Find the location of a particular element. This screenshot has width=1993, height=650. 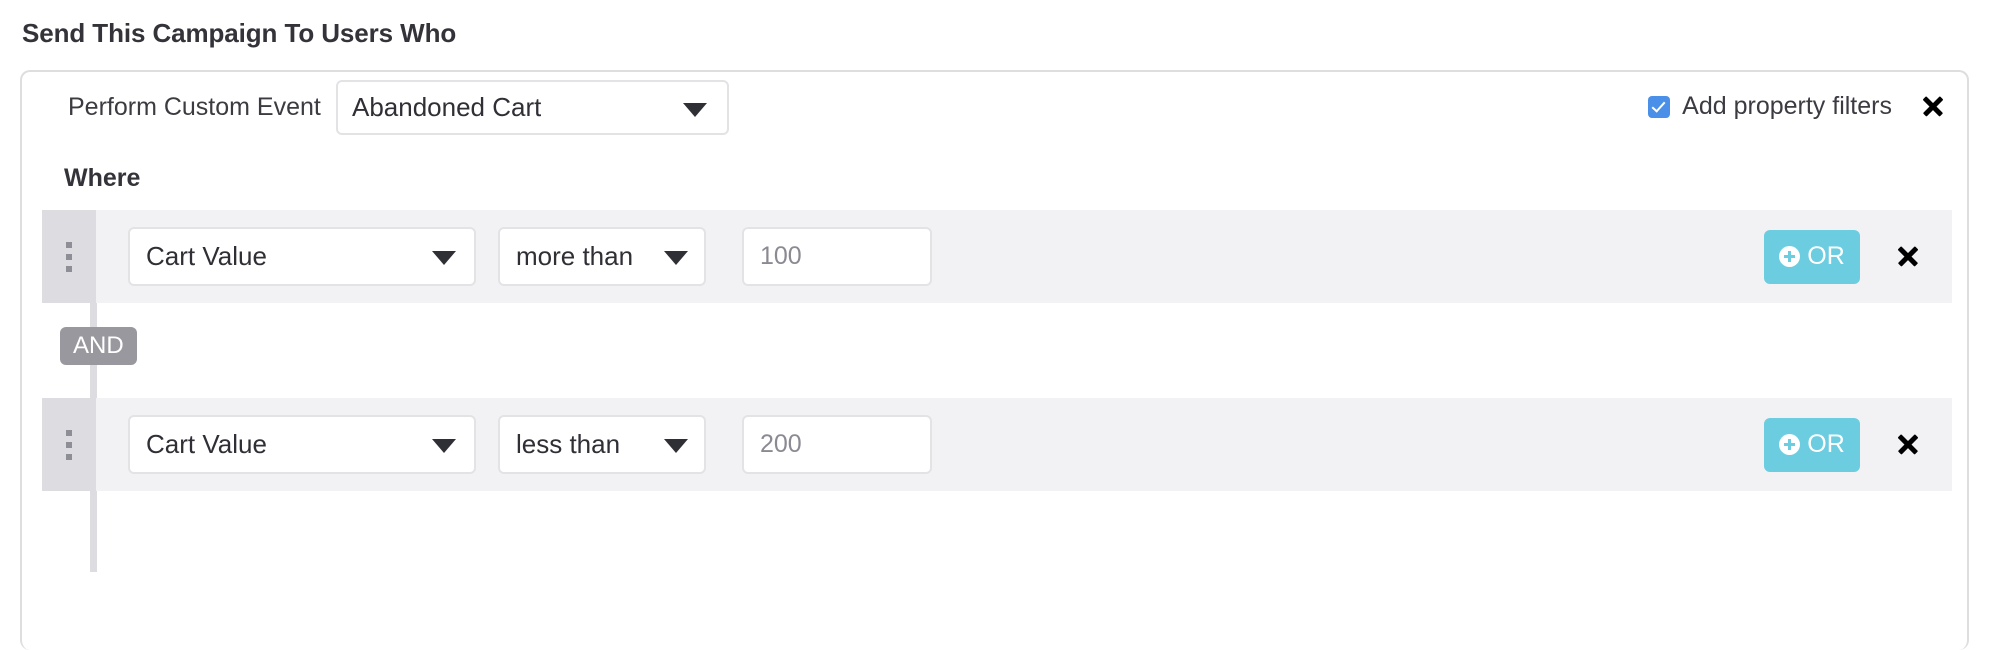

filter-operator-select-0: more than is located at coordinates (602, 256).